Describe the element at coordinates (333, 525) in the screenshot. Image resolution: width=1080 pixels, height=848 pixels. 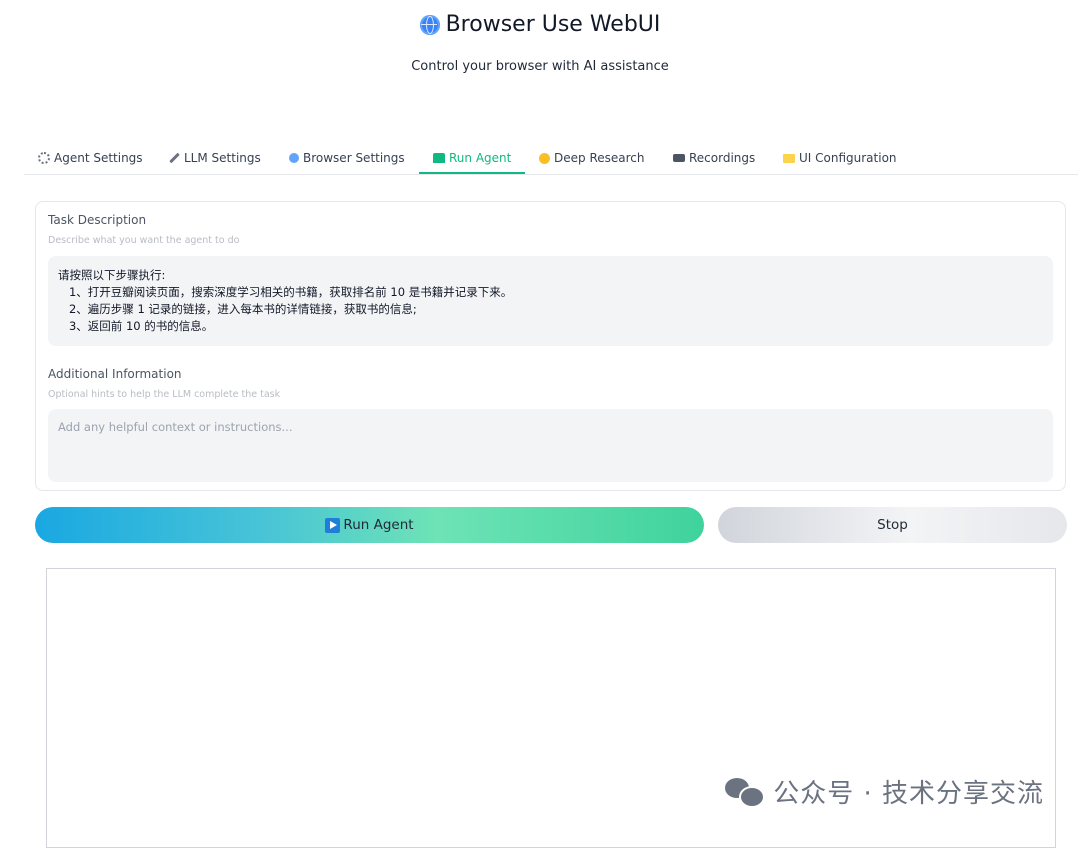
I see `play-icon` at that location.